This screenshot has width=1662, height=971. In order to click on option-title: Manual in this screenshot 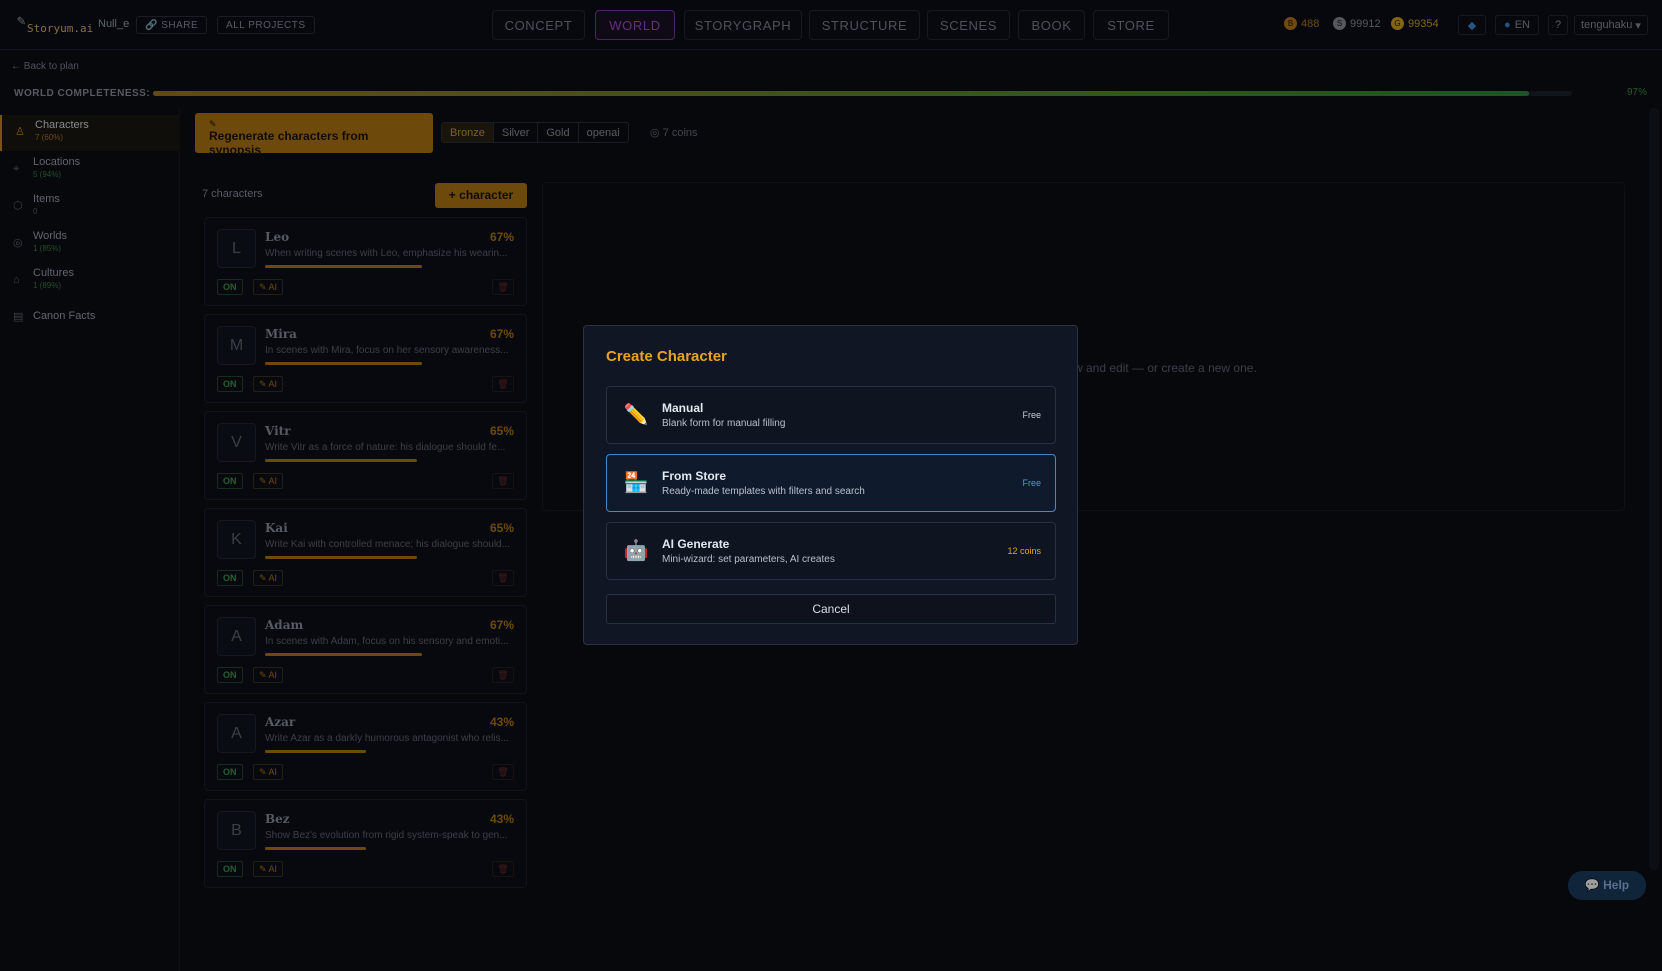, I will do `click(683, 408)`.